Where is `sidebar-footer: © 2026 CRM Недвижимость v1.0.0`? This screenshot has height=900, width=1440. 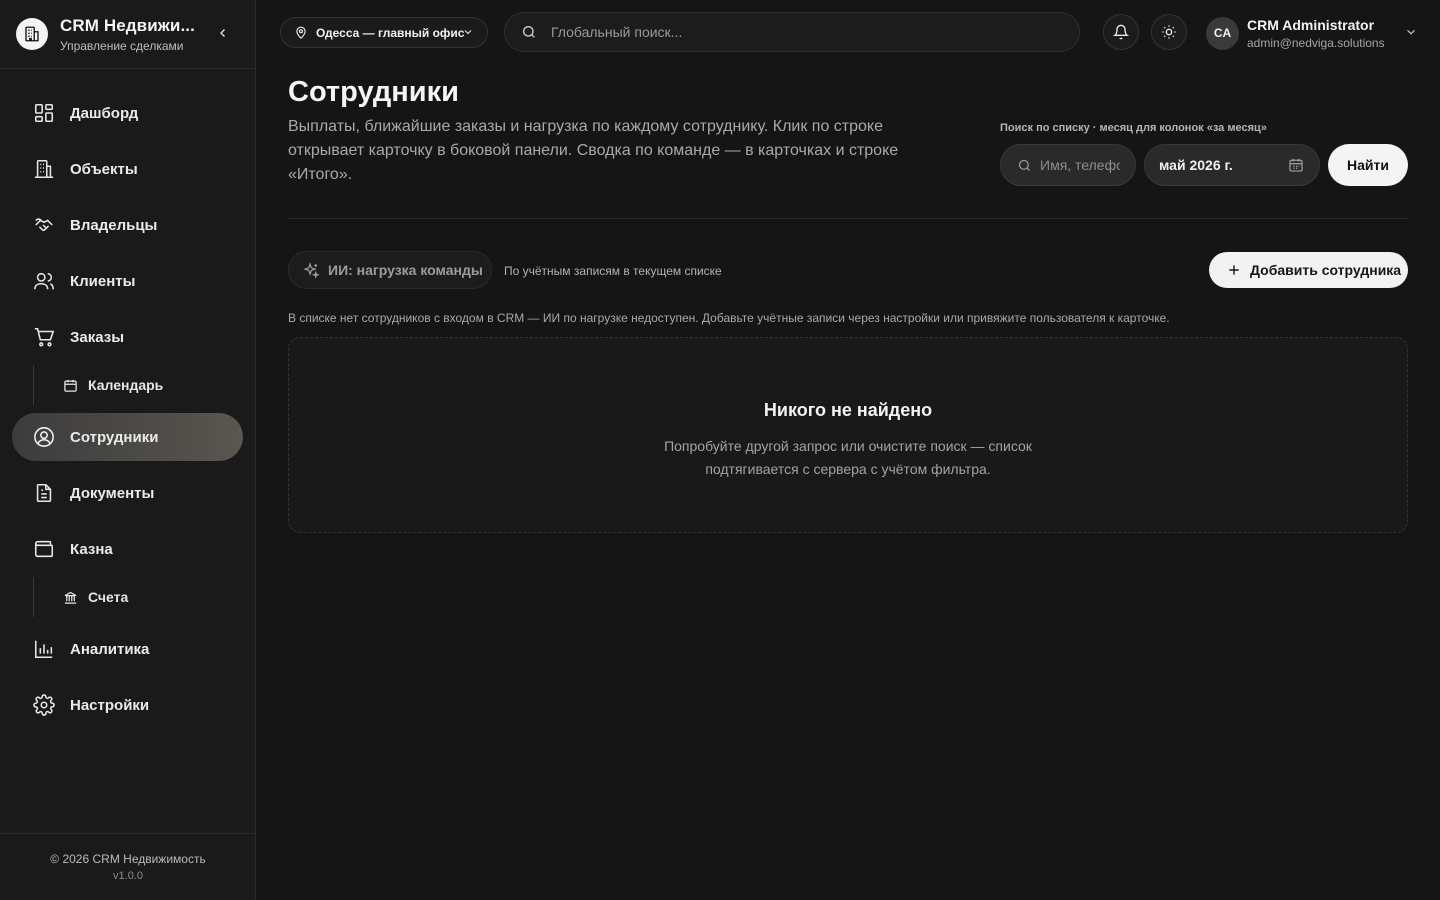
sidebar-footer: © 2026 CRM Недвижимость v1.0.0 is located at coordinates (128, 866).